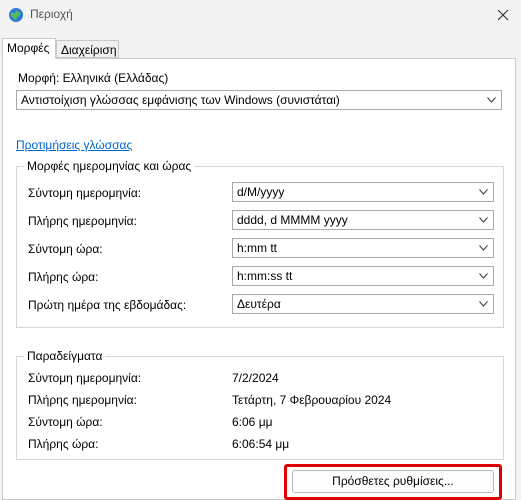 The height and width of the screenshot is (500, 521). What do you see at coordinates (255, 378) in the screenshot?
I see `example-short-date-value: 7/2/2024` at bounding box center [255, 378].